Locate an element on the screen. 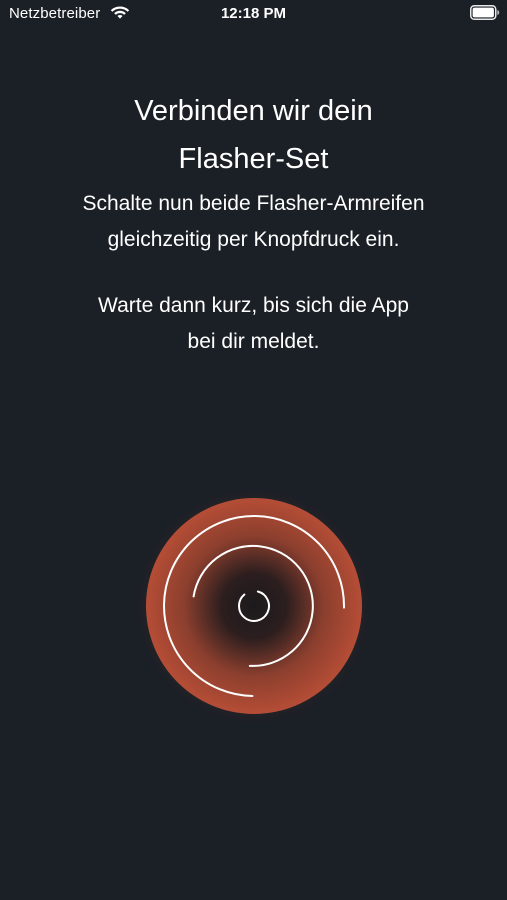 The width and height of the screenshot is (507, 900). page-title: Verbinden wir dein Flasher-Set is located at coordinates (253, 135).